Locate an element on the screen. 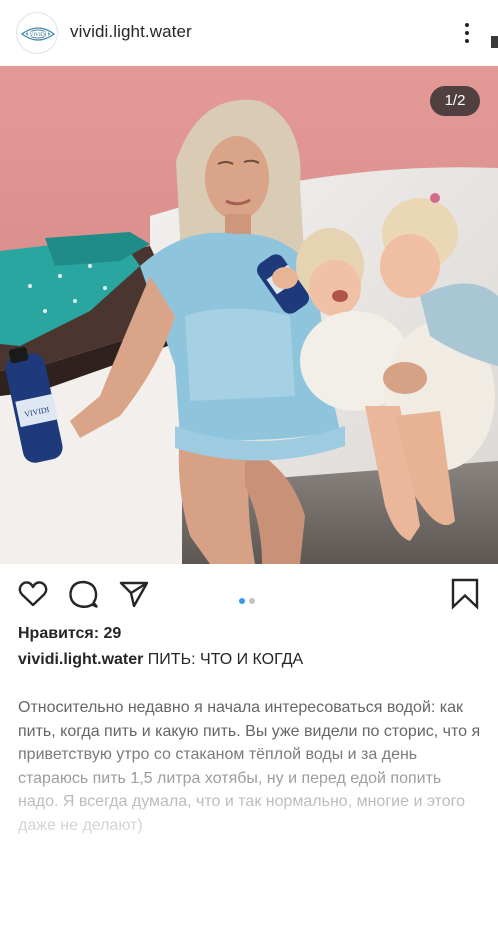  avatar-logo-text: VIVIDI is located at coordinates (37, 35).